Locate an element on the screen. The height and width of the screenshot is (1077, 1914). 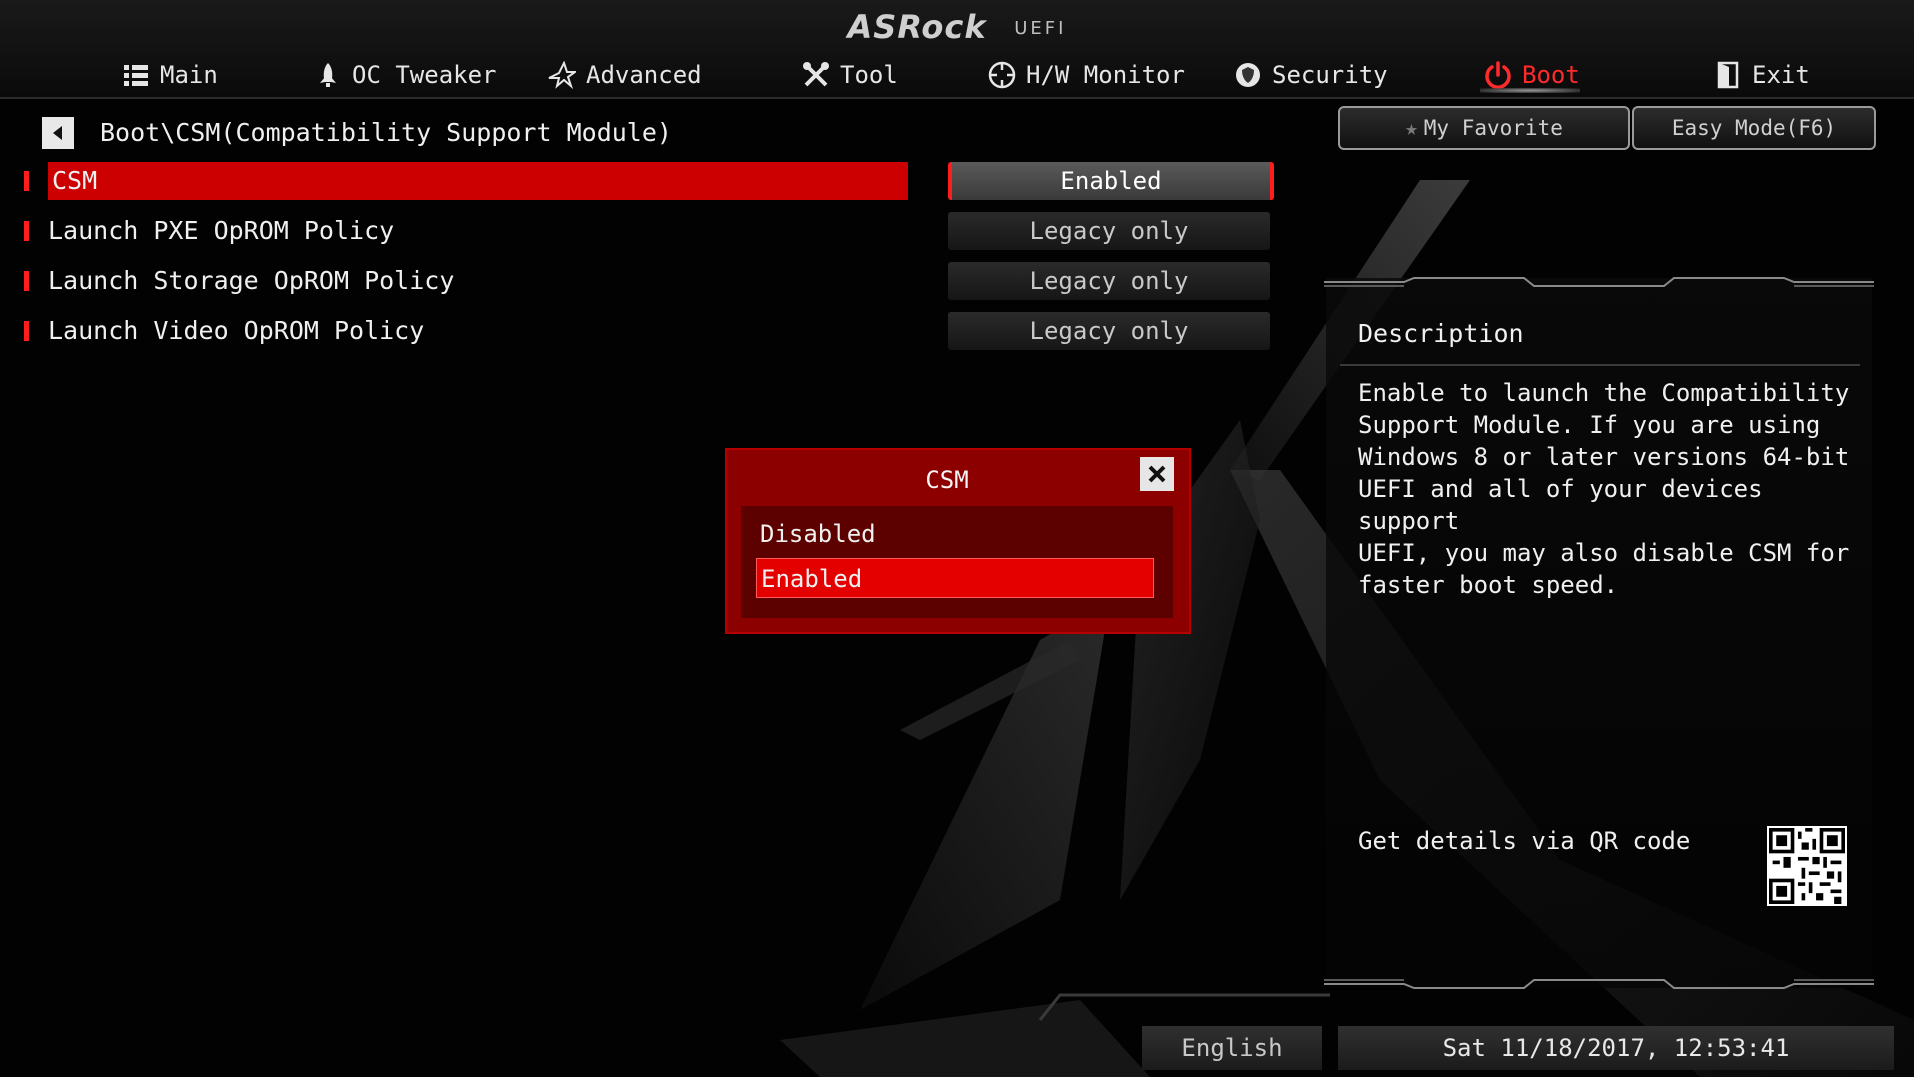
tab-label: Exit is located at coordinates (1781, 75).